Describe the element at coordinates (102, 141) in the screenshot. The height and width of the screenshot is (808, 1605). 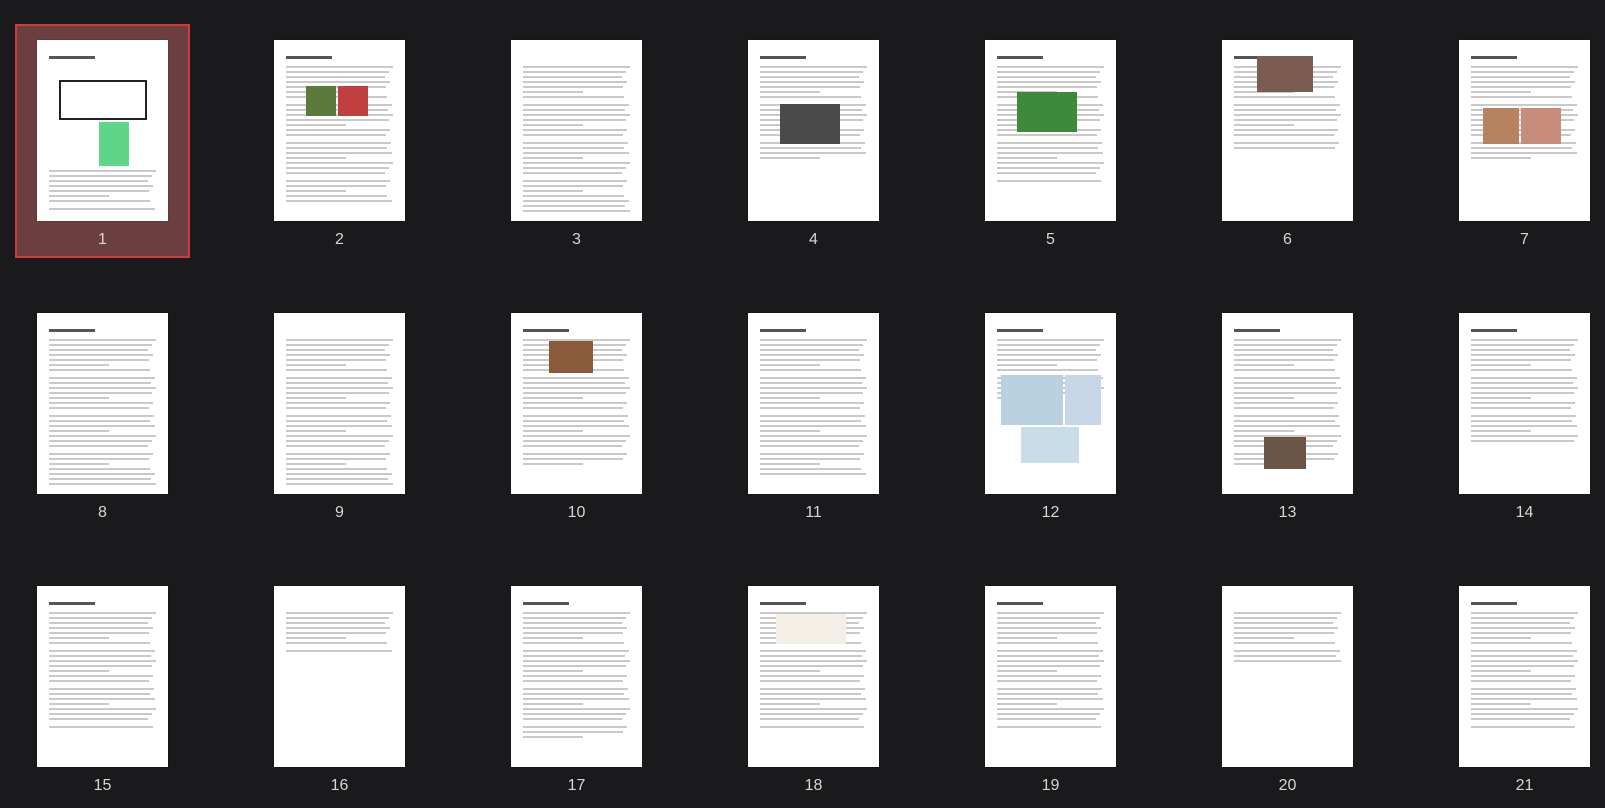
I see `page-thumbnail-1: 1` at that location.